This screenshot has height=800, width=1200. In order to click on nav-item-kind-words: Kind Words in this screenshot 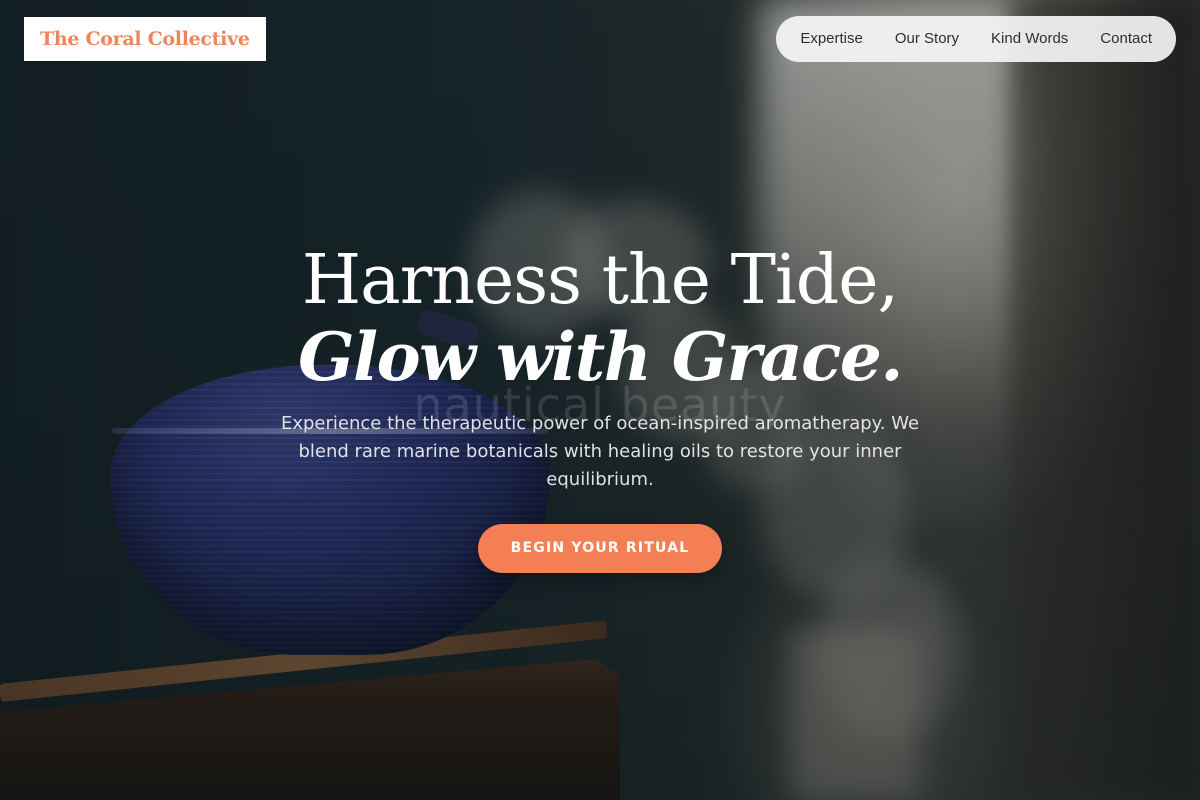, I will do `click(1029, 39)`.